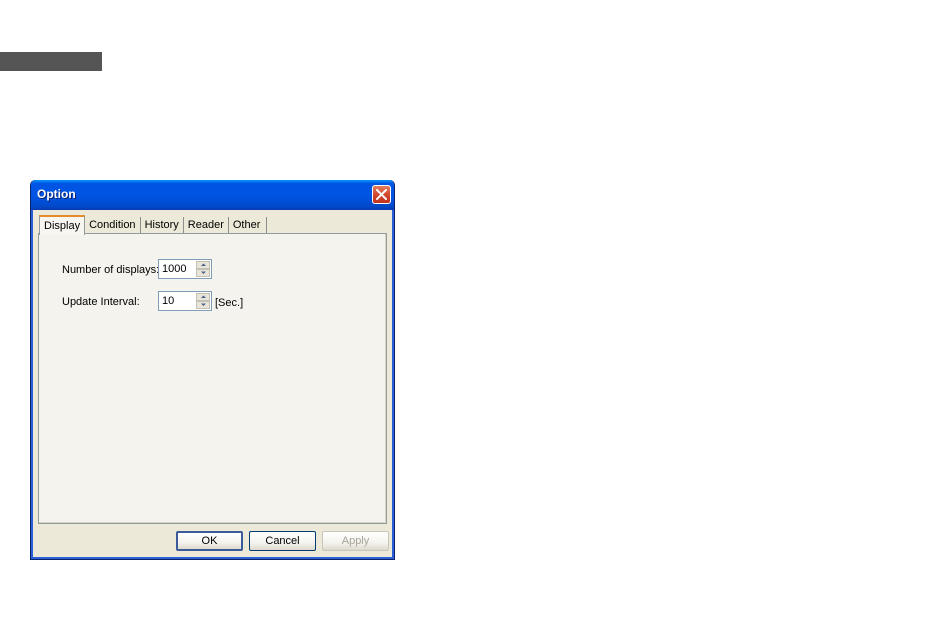  I want to click on update-interval-spin-buttons, so click(203, 301).